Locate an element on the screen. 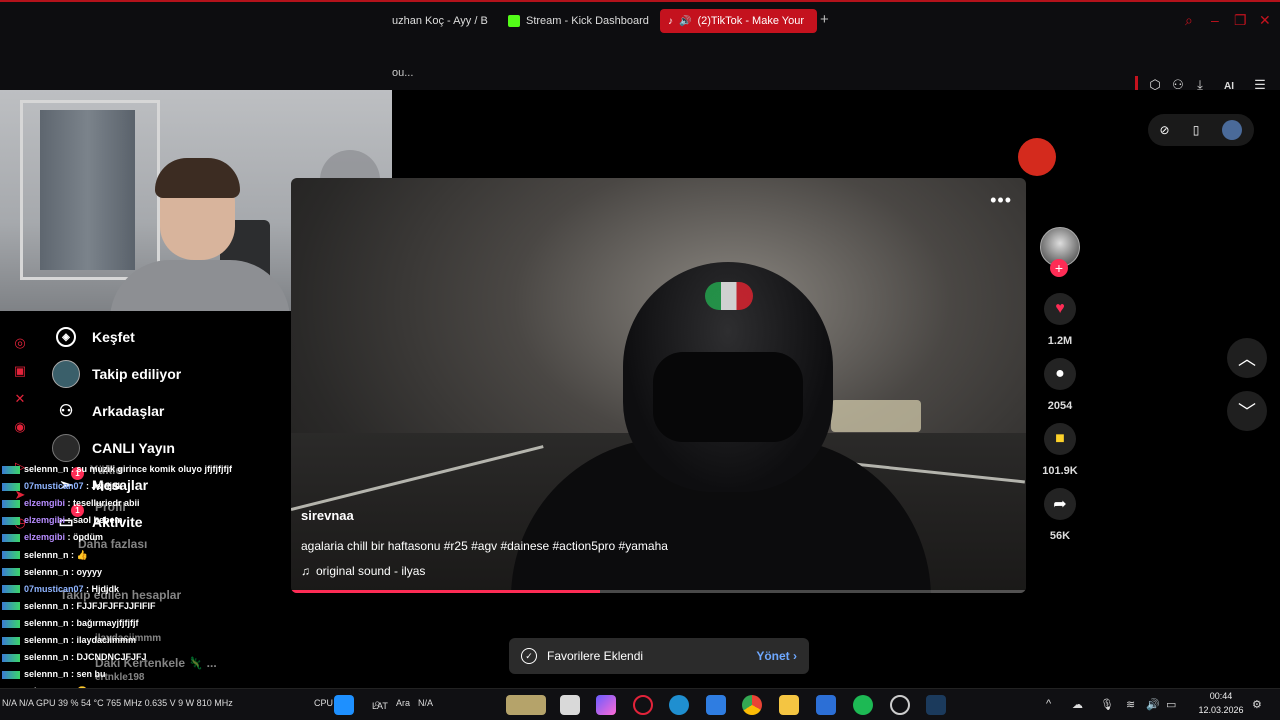 The image size is (1280, 720). video-sound: ♫ original sound - ilyas is located at coordinates (363, 571).